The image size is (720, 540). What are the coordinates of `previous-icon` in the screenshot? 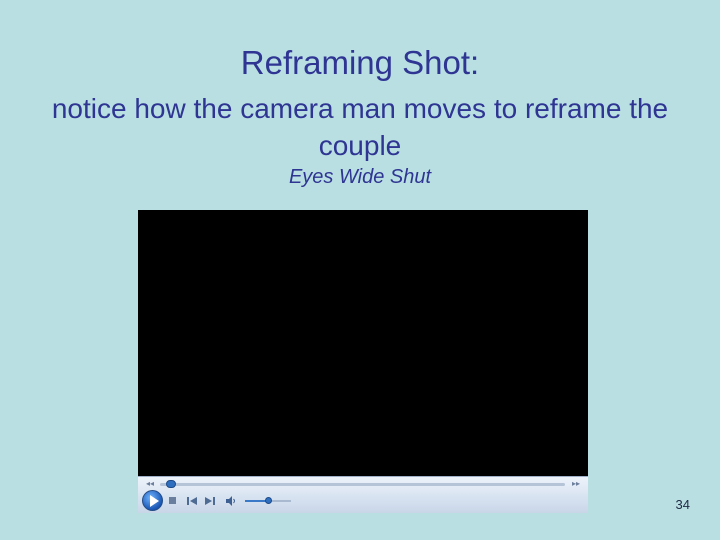 It's located at (192, 501).